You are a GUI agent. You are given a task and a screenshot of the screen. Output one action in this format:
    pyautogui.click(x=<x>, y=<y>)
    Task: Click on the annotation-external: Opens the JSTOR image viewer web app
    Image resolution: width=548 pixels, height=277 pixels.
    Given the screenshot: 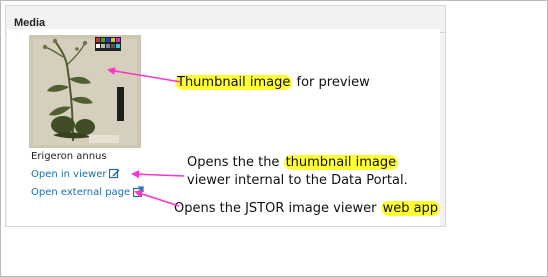 What is the action you would take?
    pyautogui.click(x=307, y=208)
    